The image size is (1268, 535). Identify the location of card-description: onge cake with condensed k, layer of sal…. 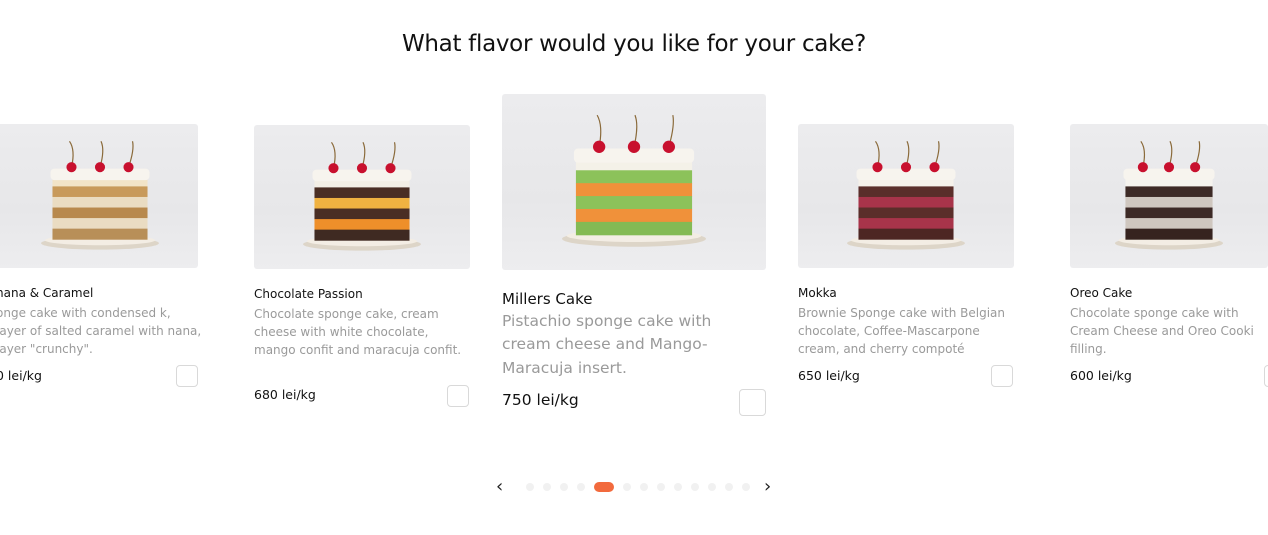
(101, 331).